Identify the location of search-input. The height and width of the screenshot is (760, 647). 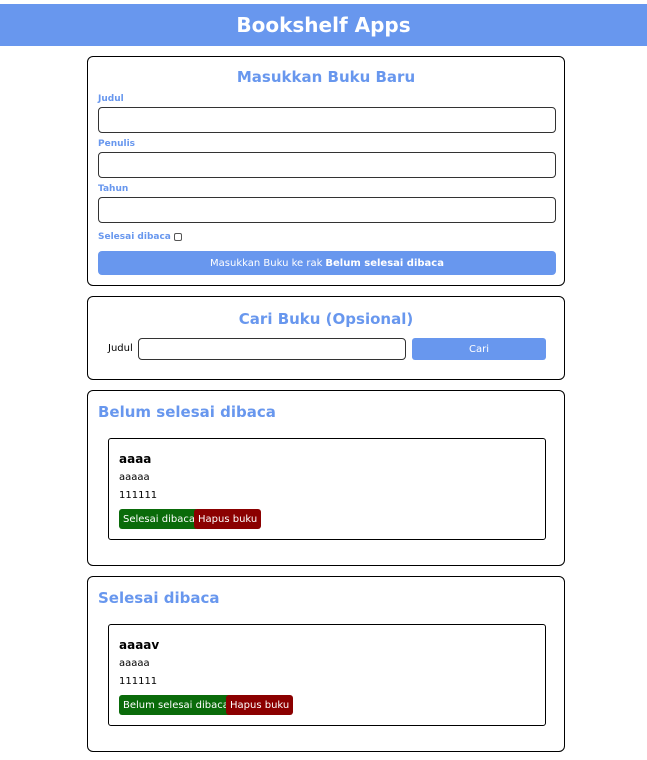
(272, 349).